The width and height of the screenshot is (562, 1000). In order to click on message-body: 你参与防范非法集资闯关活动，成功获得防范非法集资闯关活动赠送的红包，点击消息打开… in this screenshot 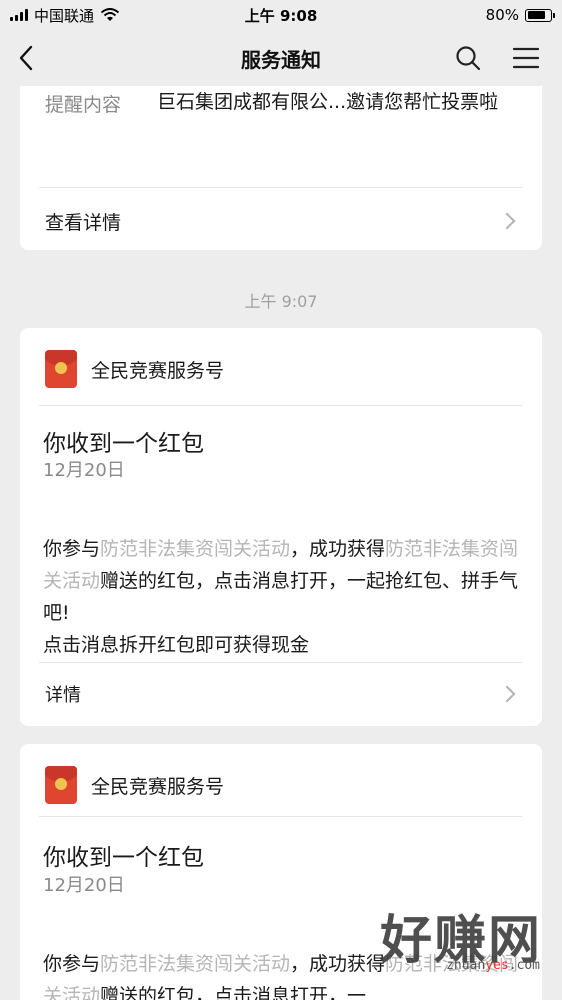, I will do `click(282, 597)`.